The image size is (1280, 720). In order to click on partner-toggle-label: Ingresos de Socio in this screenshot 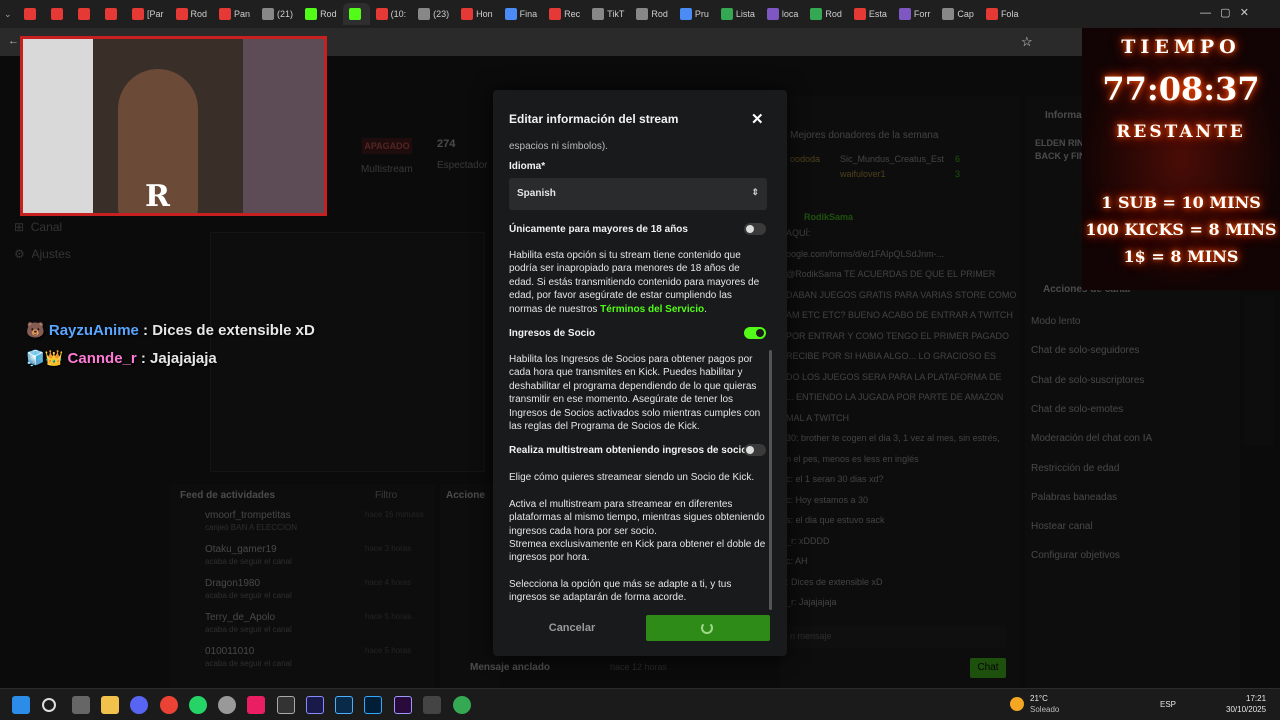, I will do `click(552, 333)`.